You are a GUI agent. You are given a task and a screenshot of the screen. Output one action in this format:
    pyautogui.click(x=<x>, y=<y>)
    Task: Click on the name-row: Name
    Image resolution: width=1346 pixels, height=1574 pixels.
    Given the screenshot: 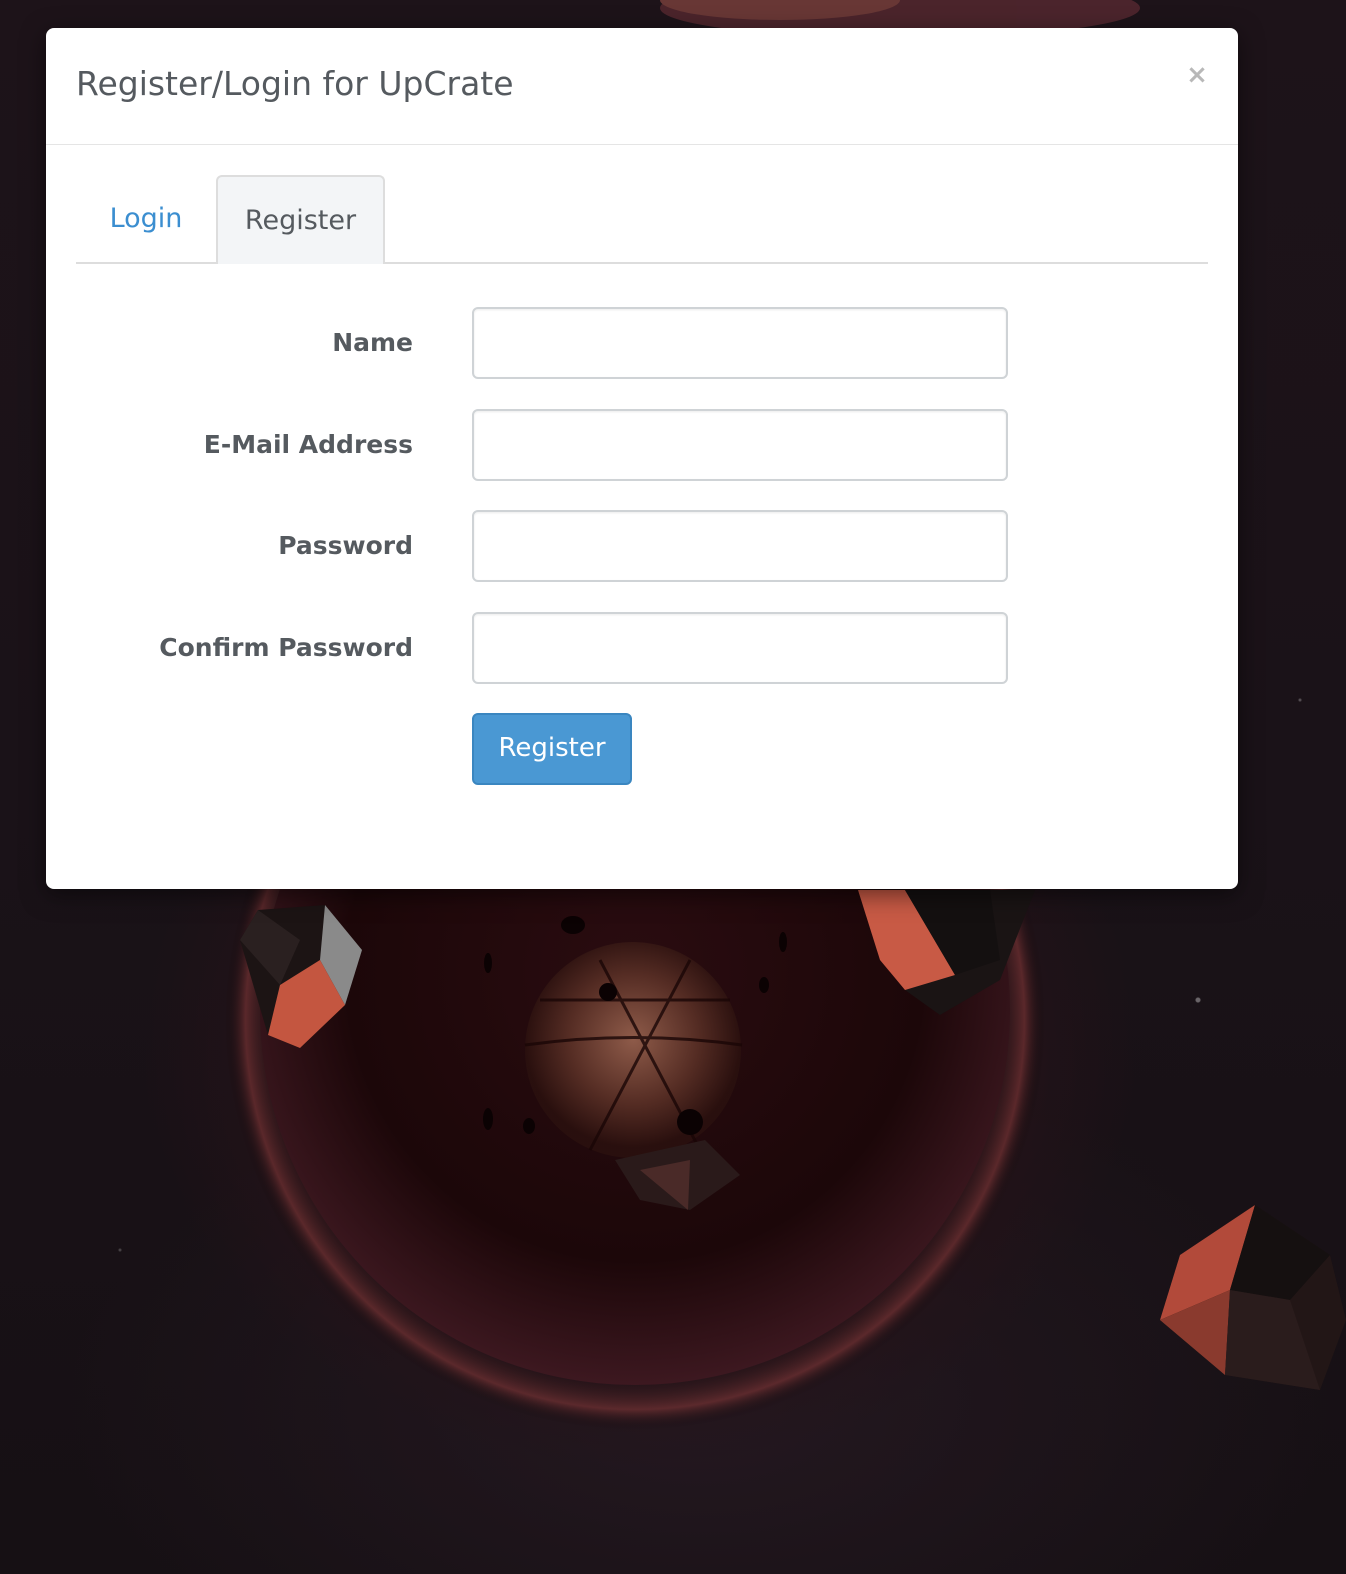 What is the action you would take?
    pyautogui.click(x=642, y=343)
    